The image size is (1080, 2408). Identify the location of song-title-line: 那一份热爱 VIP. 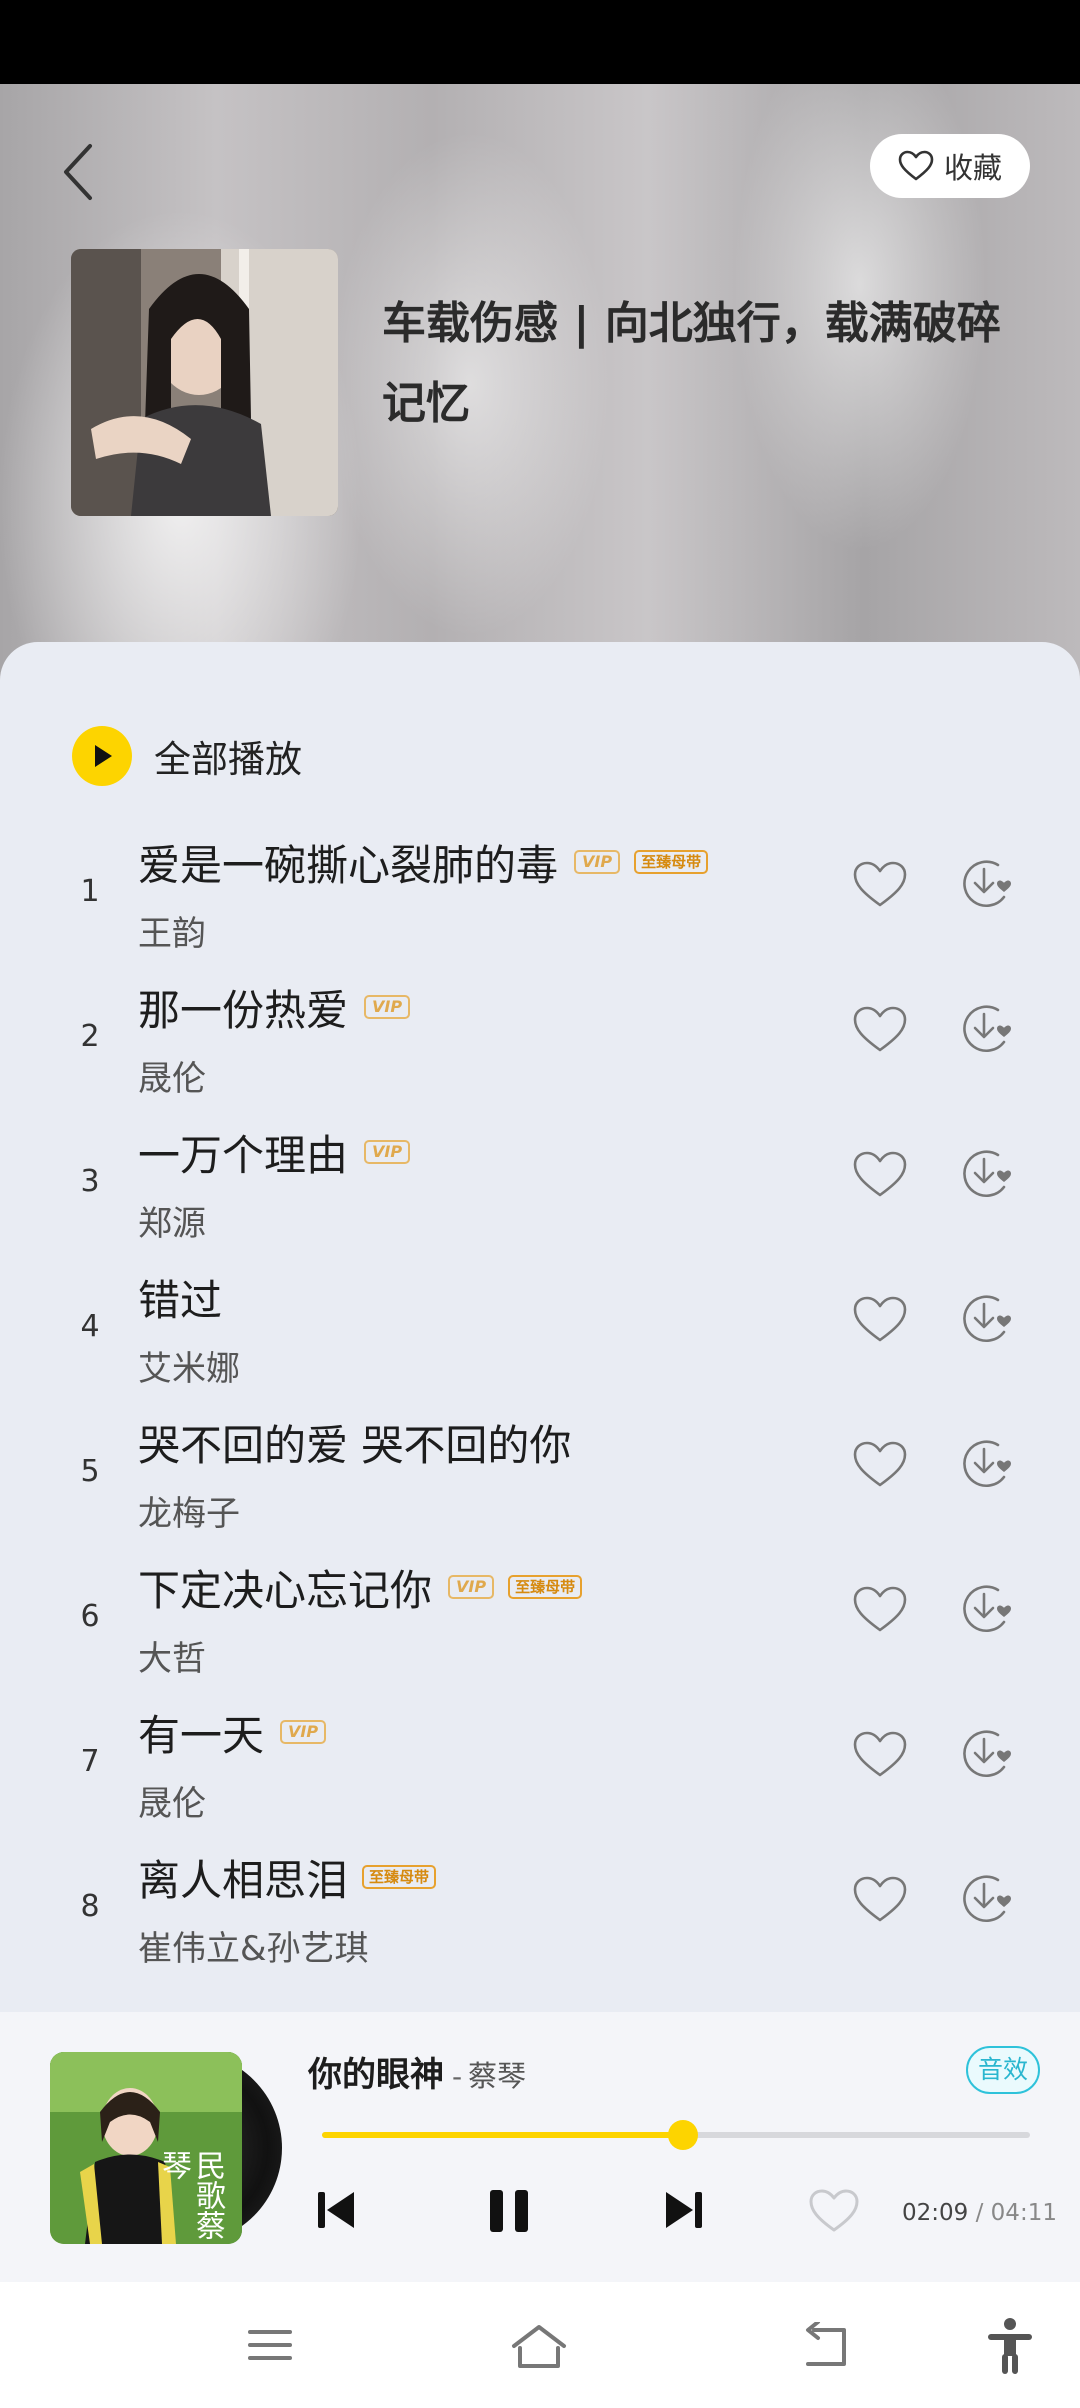
(274, 1007).